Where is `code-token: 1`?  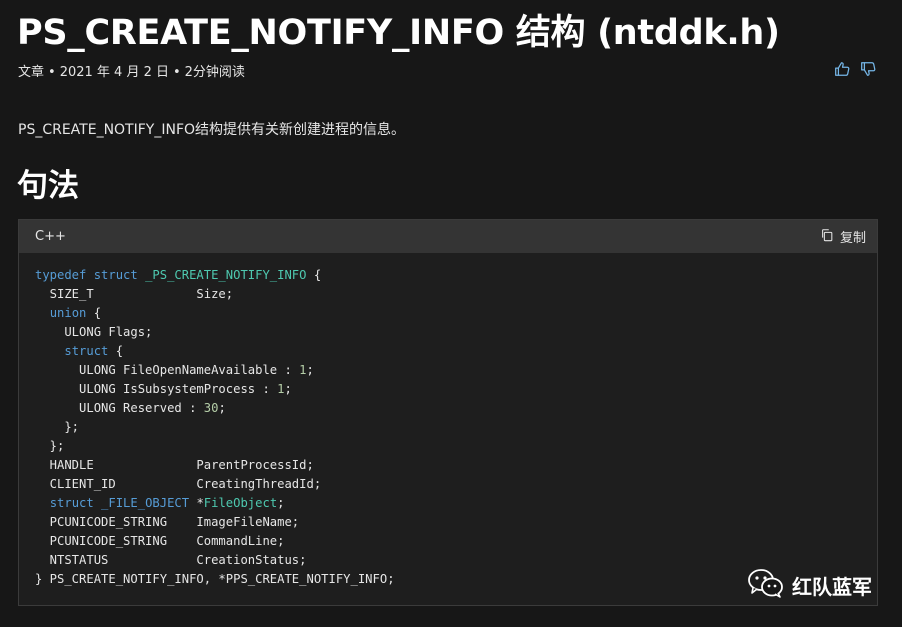 code-token: 1 is located at coordinates (303, 370).